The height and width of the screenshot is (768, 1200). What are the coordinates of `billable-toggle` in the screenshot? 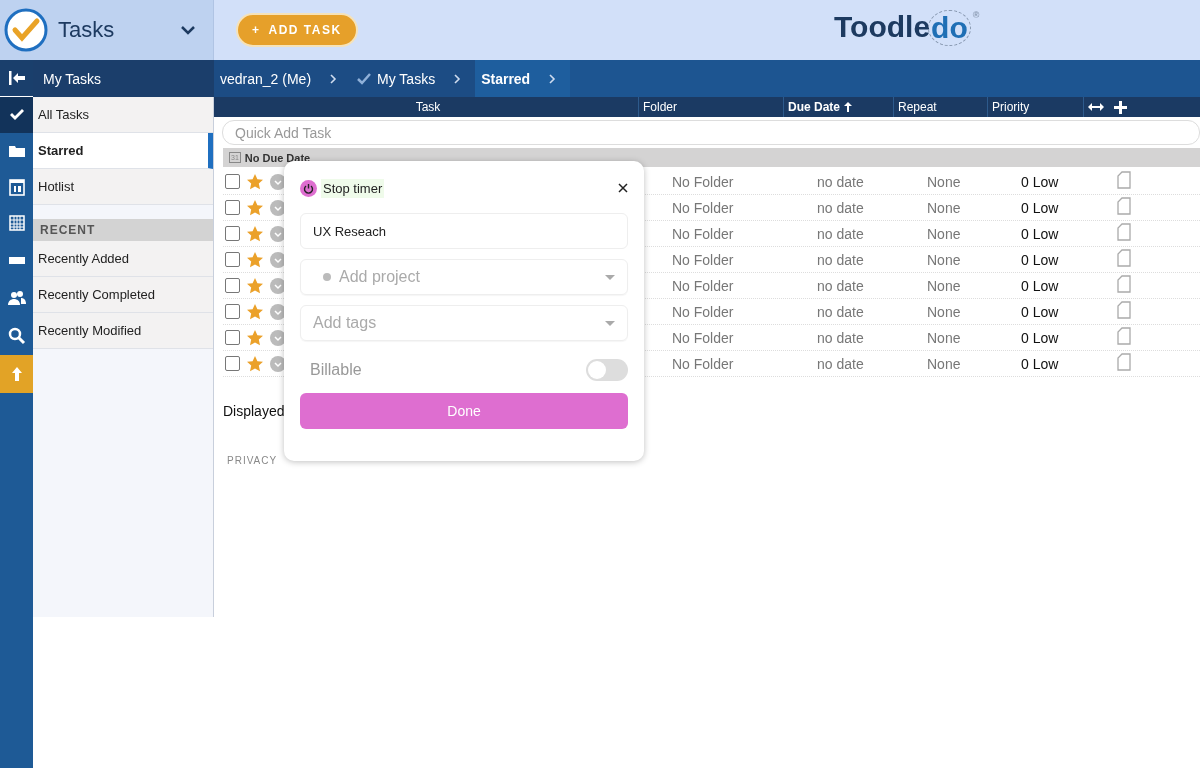 It's located at (607, 370).